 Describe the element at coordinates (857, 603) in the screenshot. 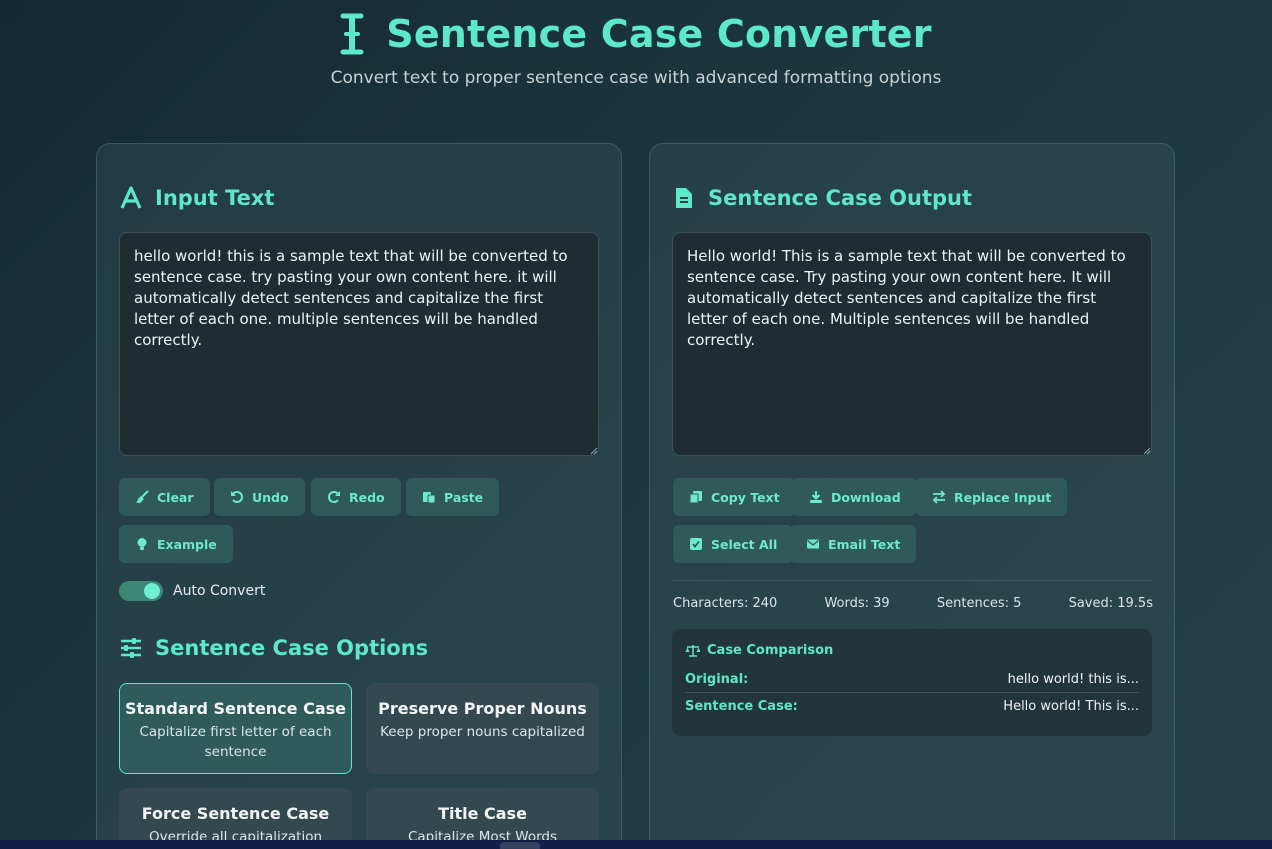

I see `stat-words: Words: 39` at that location.